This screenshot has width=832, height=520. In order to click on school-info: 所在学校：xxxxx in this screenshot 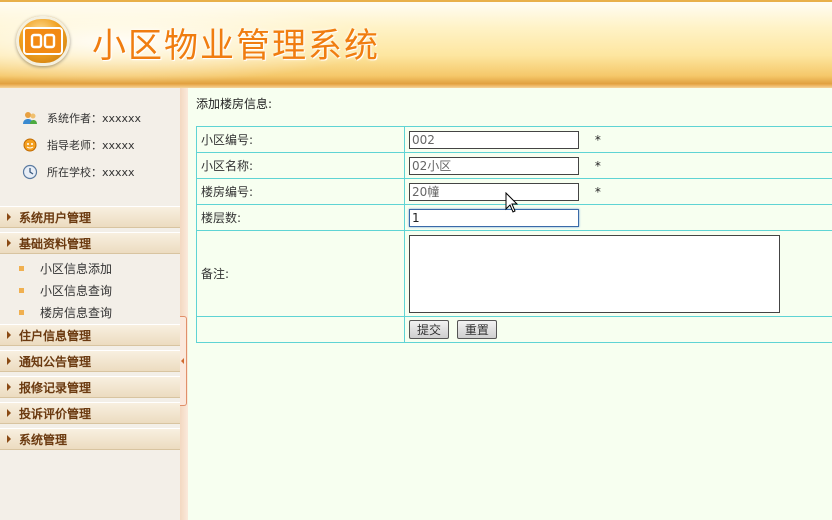, I will do `click(78, 172)`.